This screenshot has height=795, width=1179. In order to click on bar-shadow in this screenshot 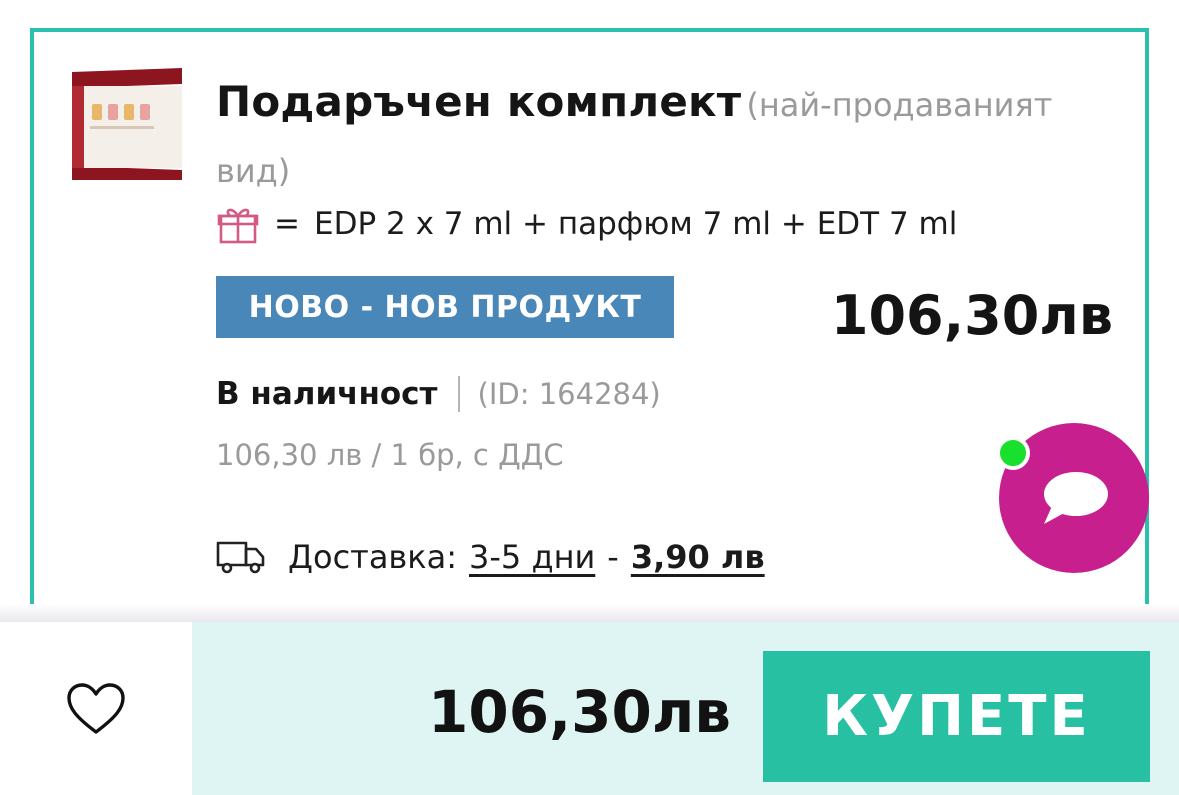, I will do `click(589, 613)`.